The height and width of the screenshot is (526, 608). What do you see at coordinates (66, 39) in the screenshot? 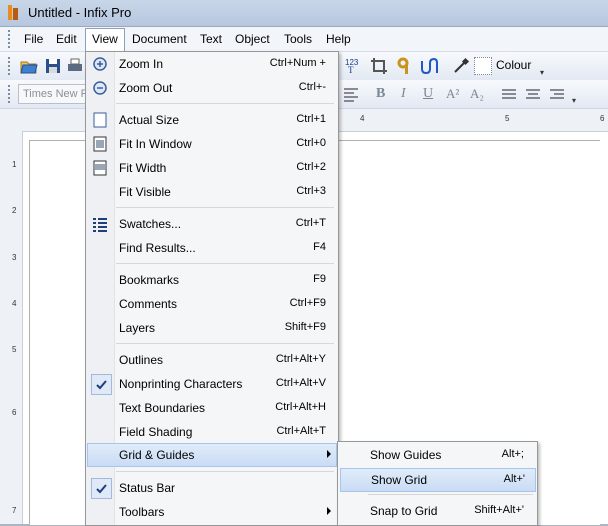
I see `menu-edit: Edit` at bounding box center [66, 39].